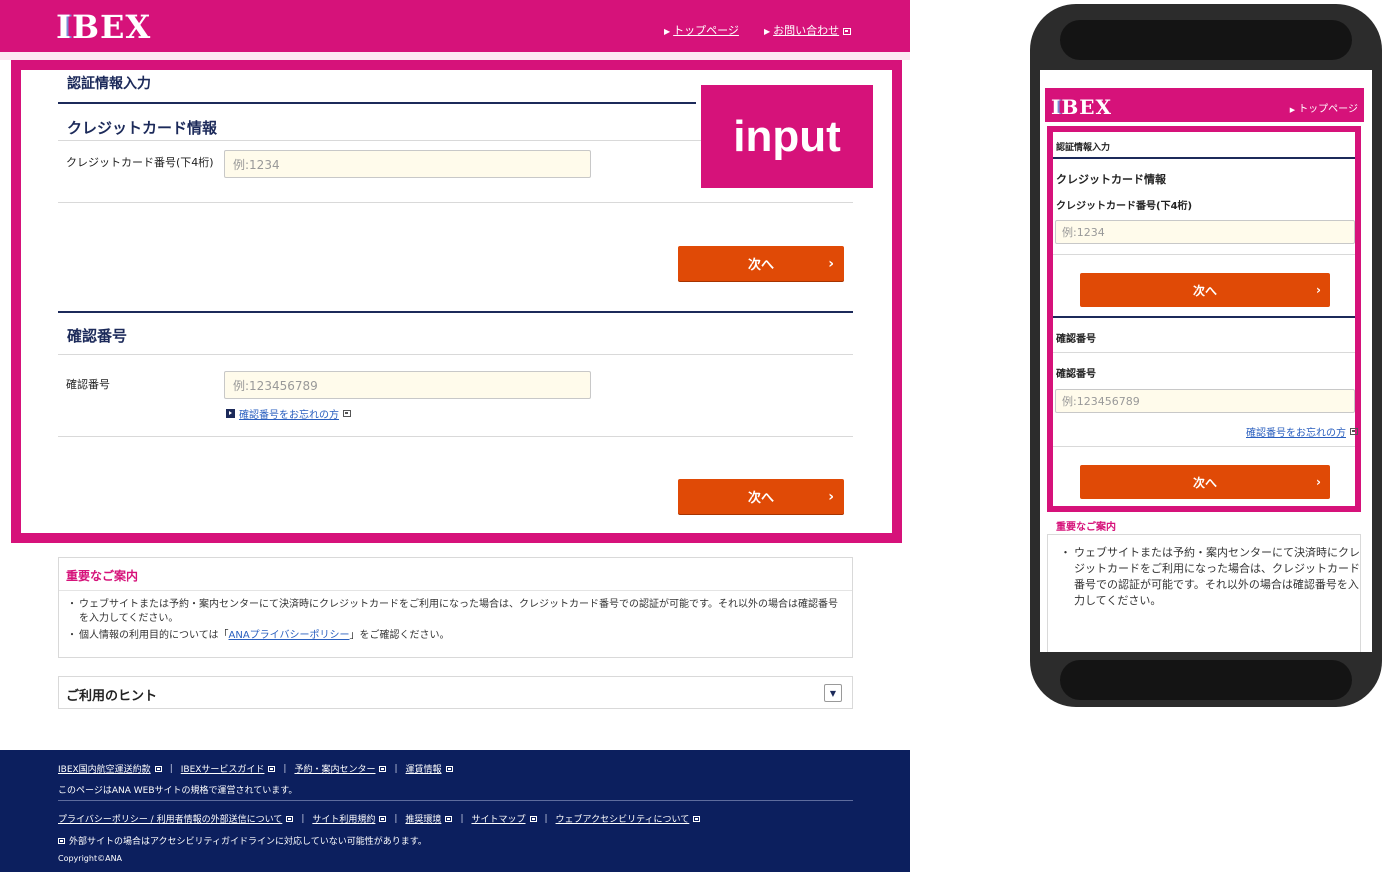  I want to click on notice-divider, so click(455, 590).